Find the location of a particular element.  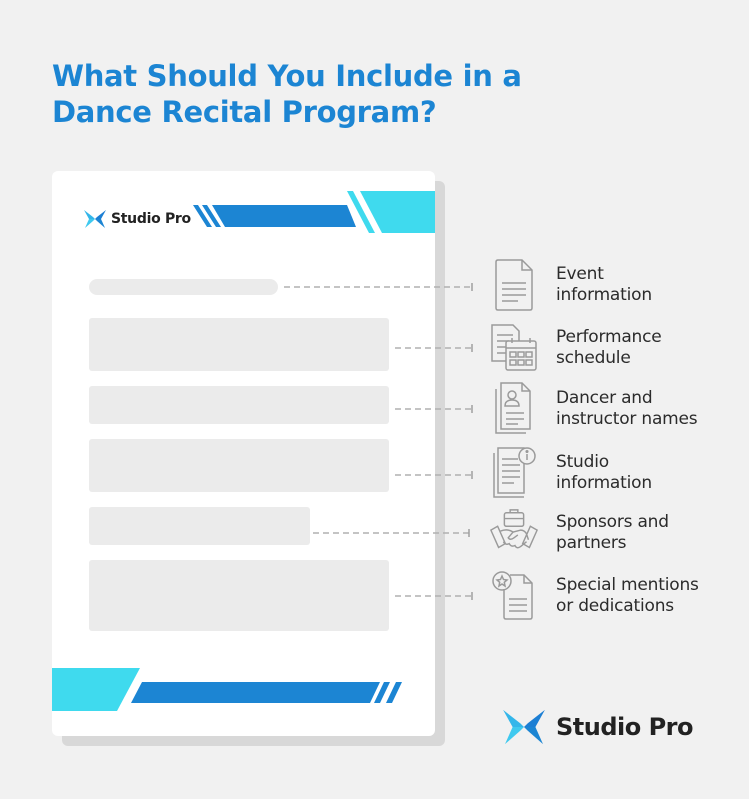

footer-brand-name: Studio Pro is located at coordinates (625, 727).